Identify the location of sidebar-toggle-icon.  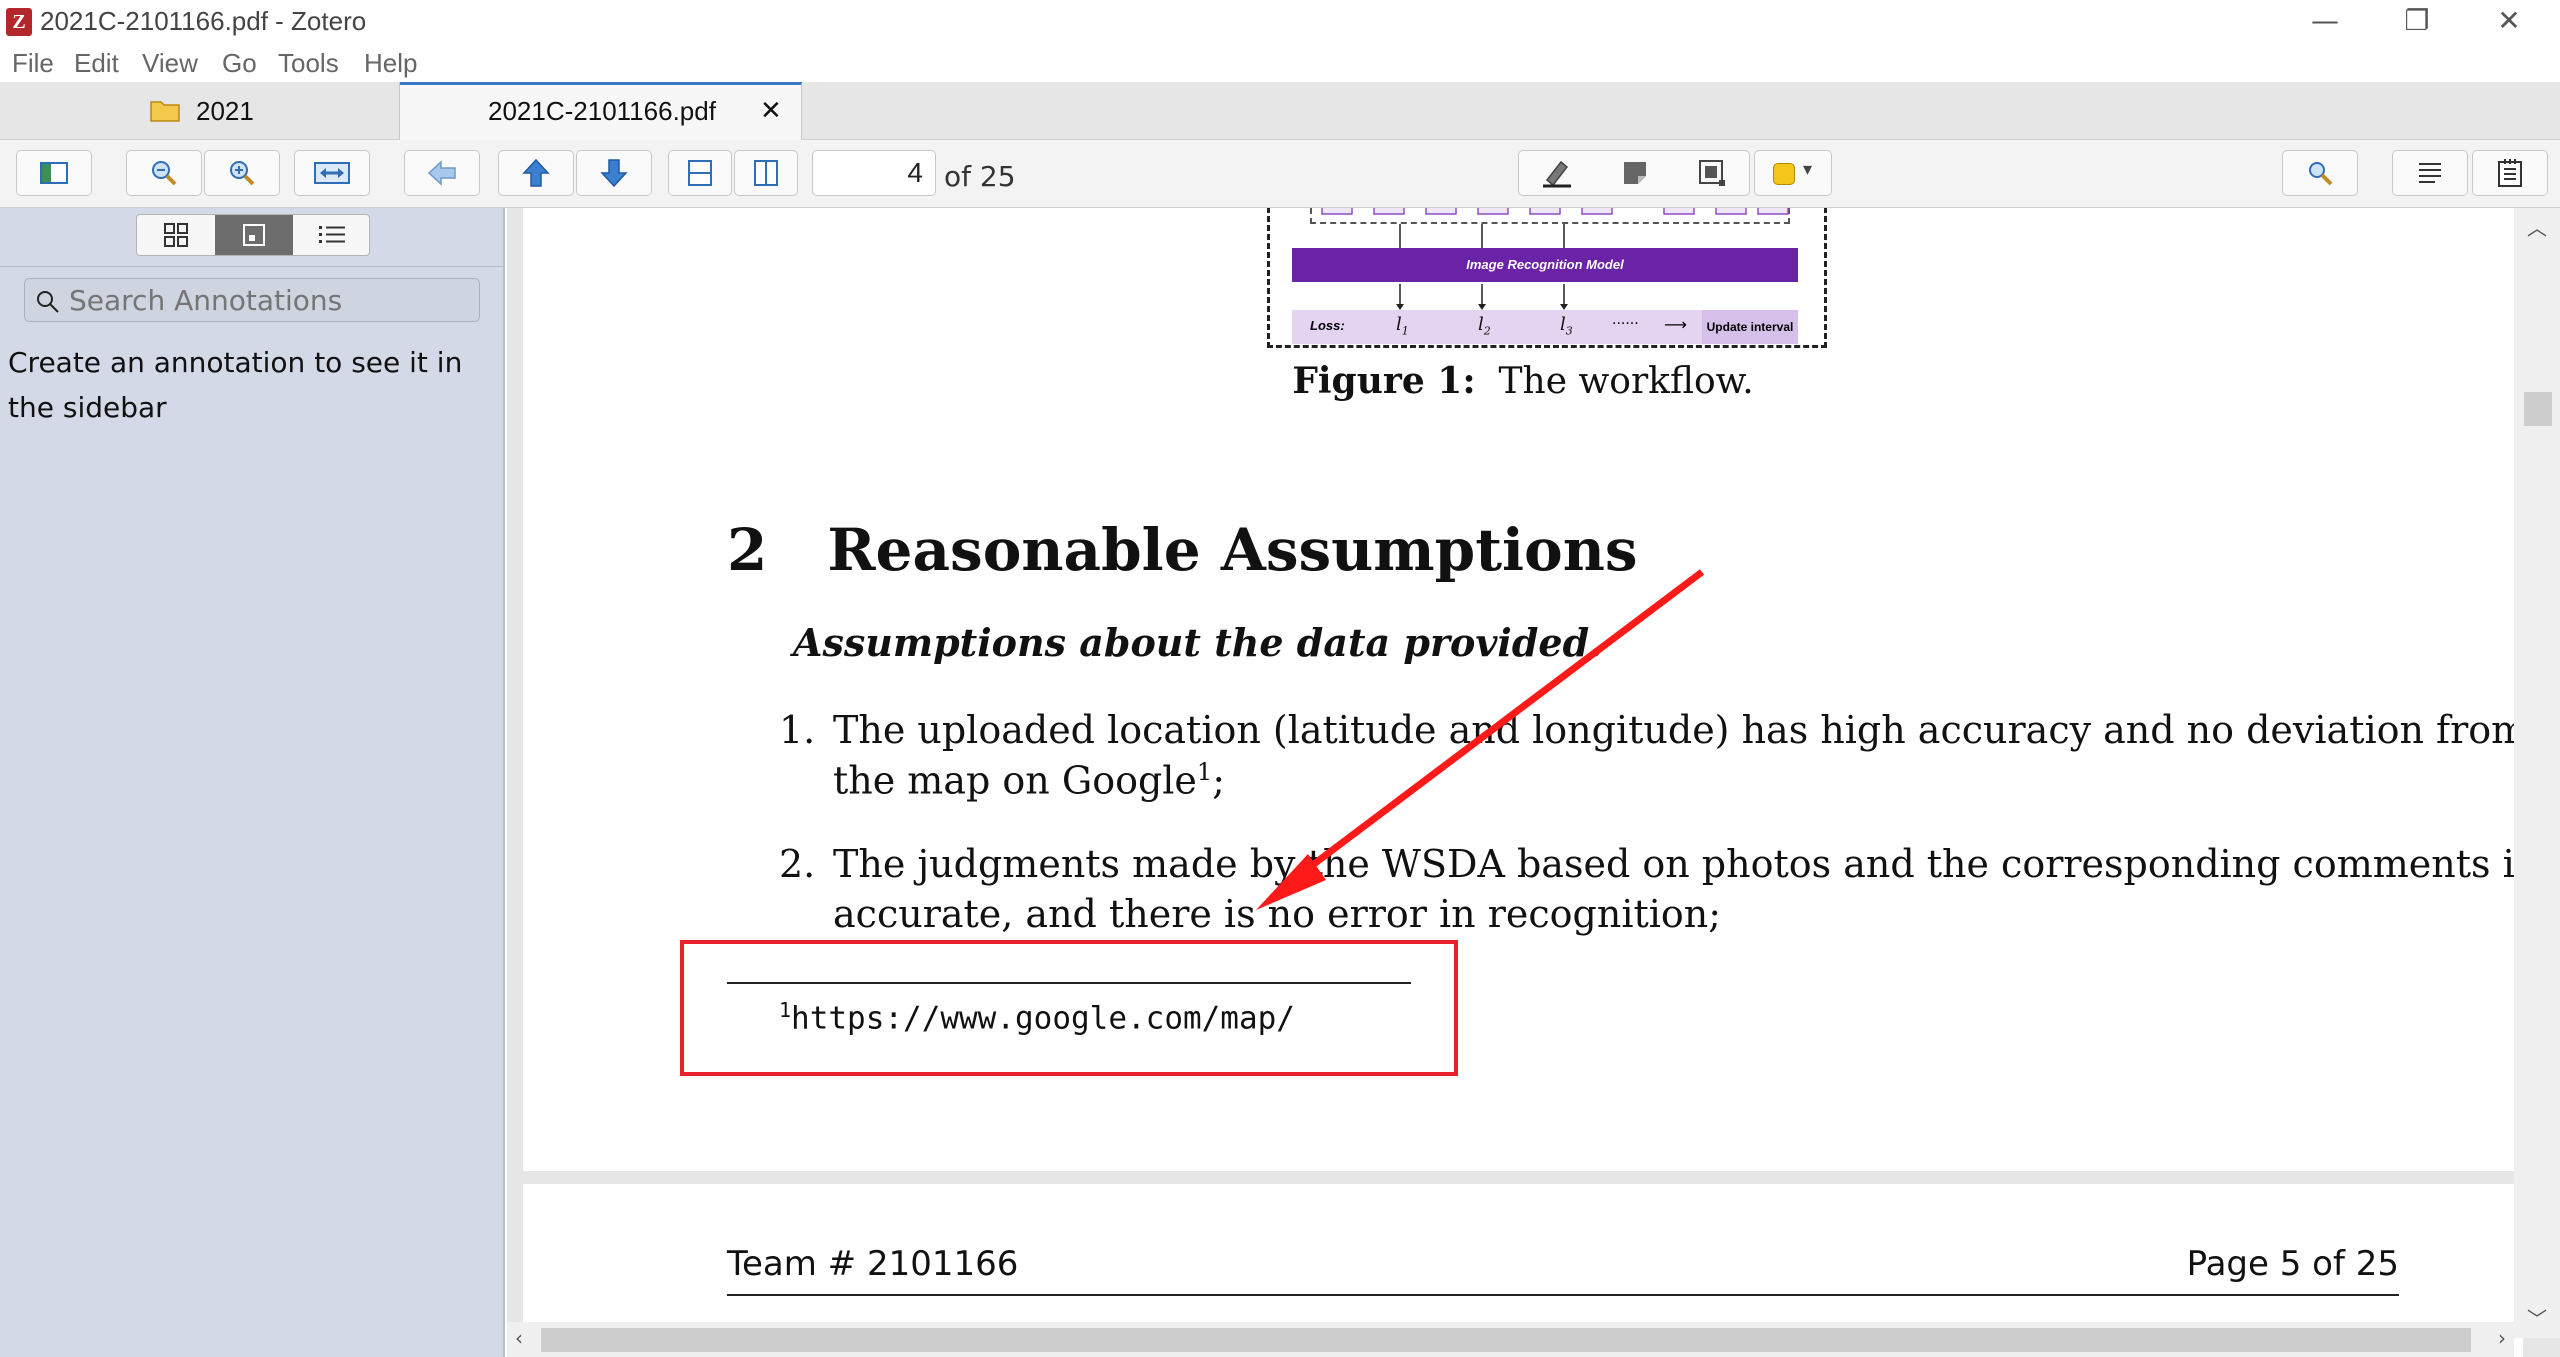
(54, 173).